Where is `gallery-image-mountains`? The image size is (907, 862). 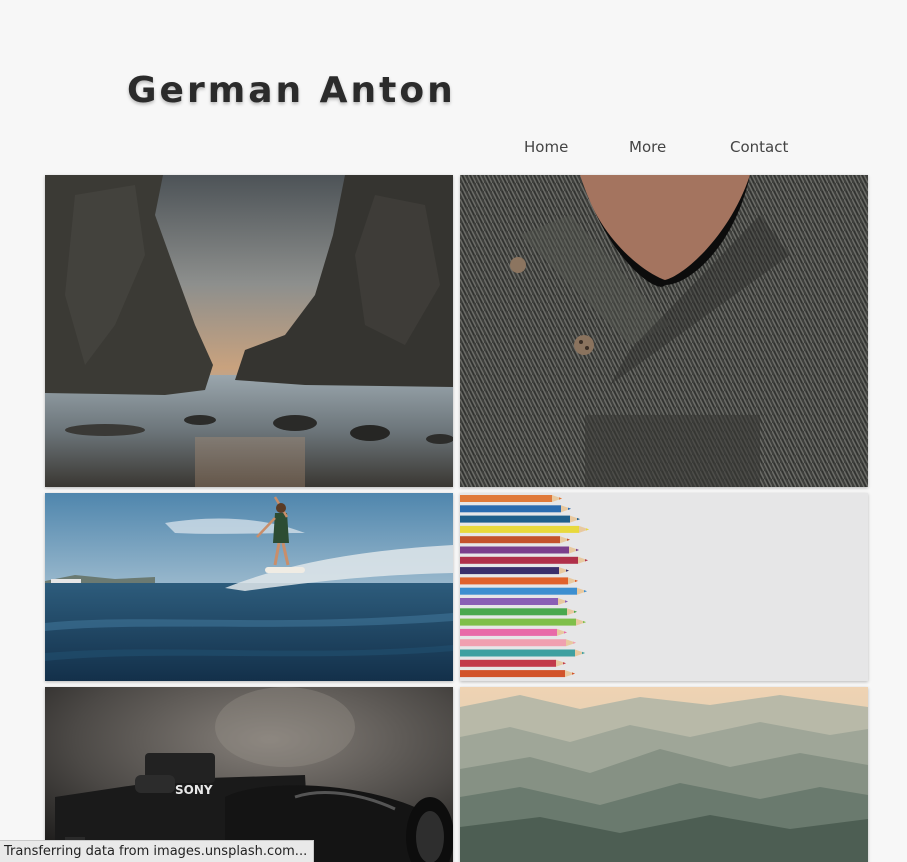
gallery-image-mountains is located at coordinates (664, 774).